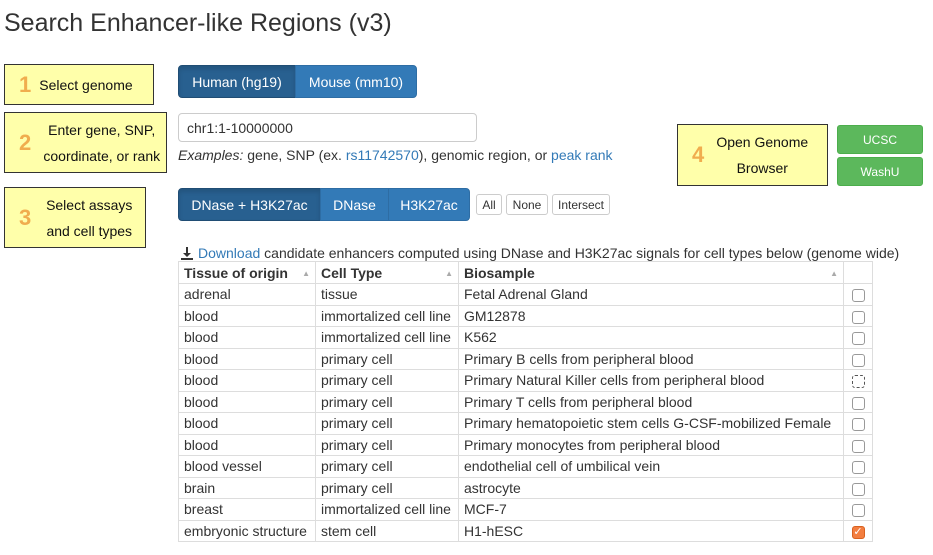  What do you see at coordinates (581, 155) in the screenshot?
I see `peak-rank-link: peak rank` at bounding box center [581, 155].